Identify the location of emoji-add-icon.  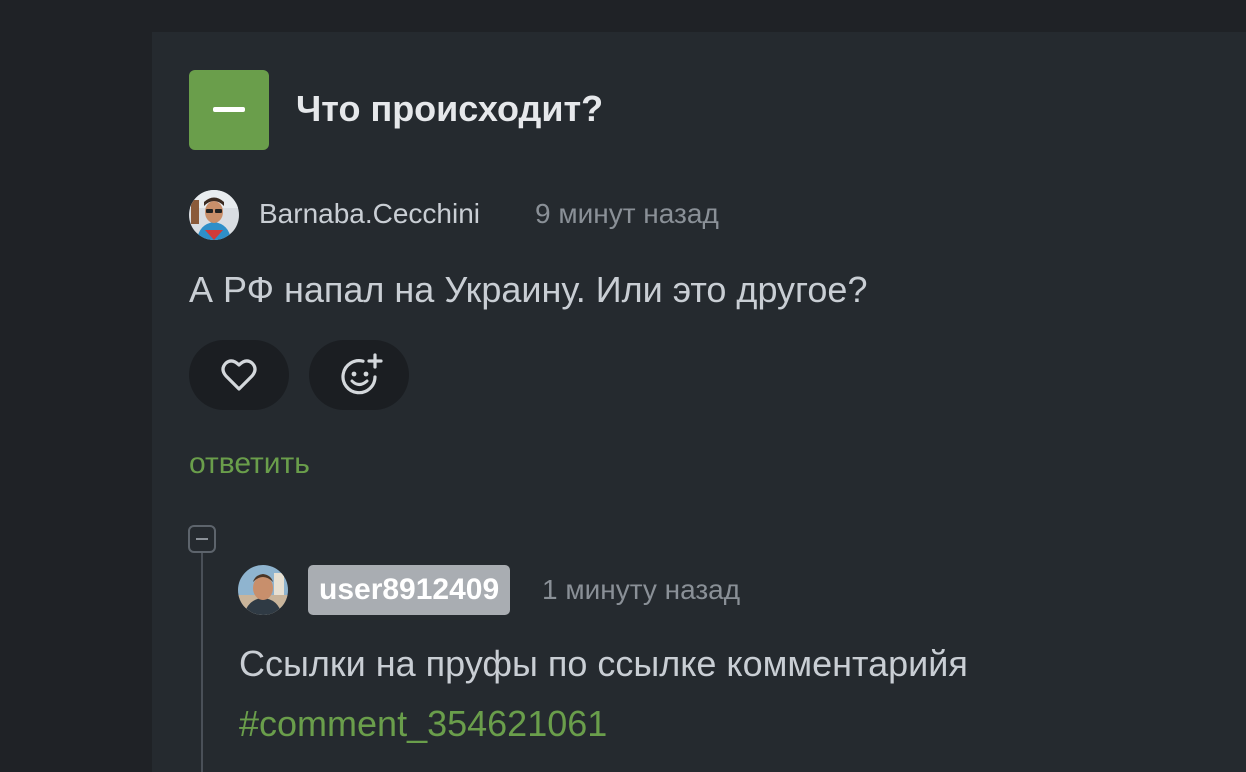
(362, 374).